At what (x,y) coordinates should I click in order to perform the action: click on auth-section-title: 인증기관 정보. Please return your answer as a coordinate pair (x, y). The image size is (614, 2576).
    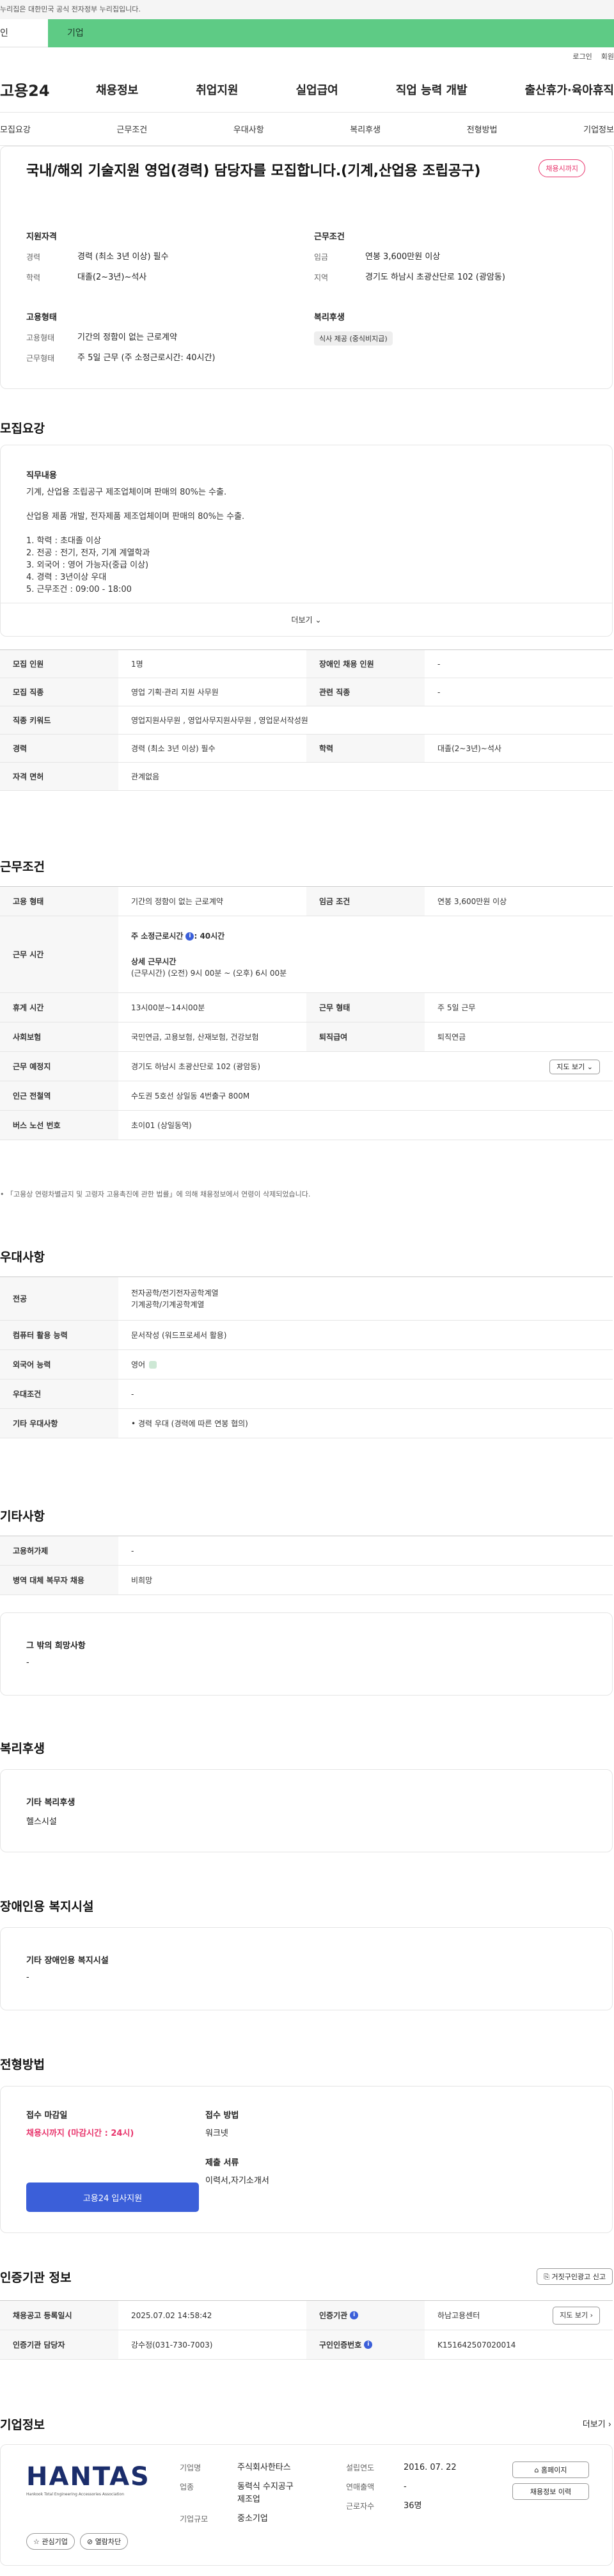
    Looking at the image, I should click on (36, 2278).